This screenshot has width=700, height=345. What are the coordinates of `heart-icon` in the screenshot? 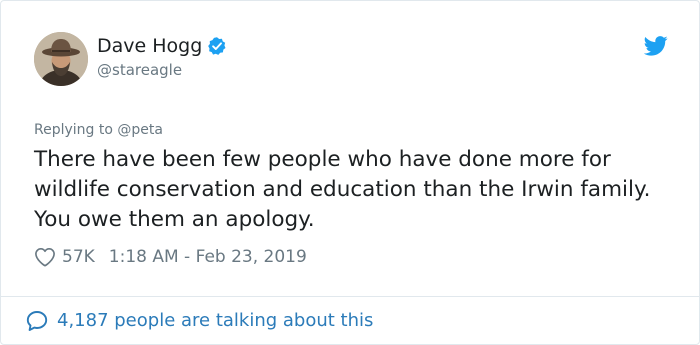 It's located at (45, 257).